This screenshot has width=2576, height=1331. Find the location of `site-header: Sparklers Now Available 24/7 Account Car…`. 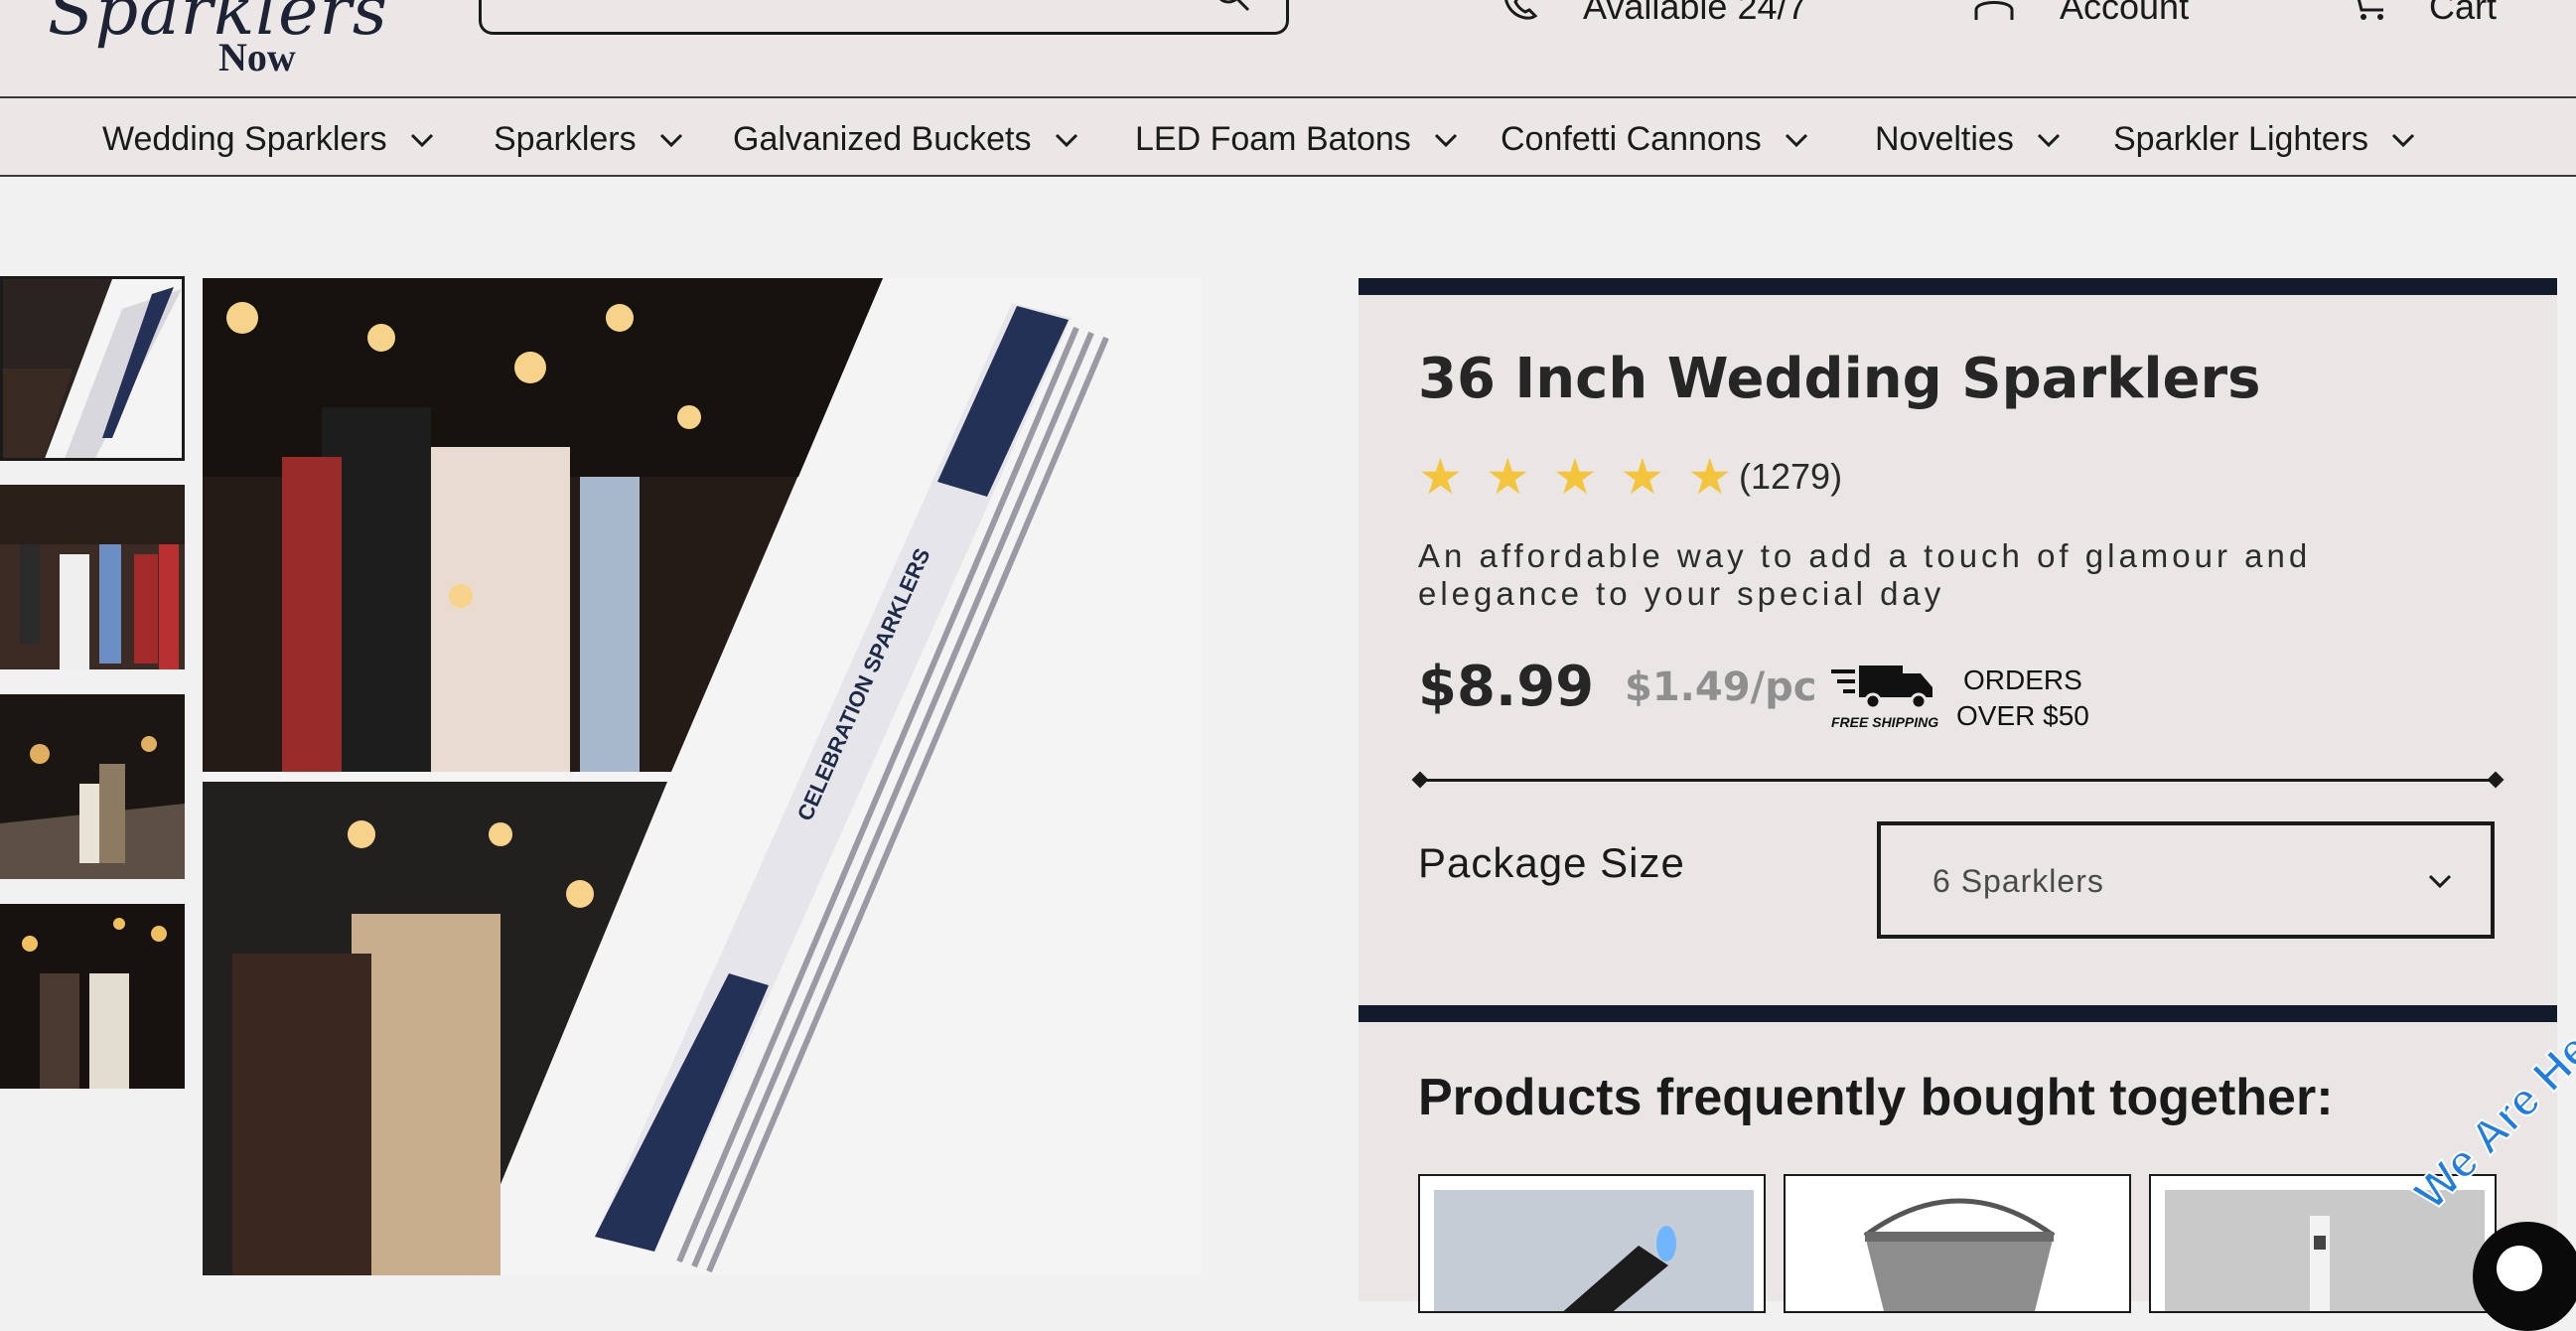

site-header: Sparklers Now Available 24/7 Account Car… is located at coordinates (1288, 48).